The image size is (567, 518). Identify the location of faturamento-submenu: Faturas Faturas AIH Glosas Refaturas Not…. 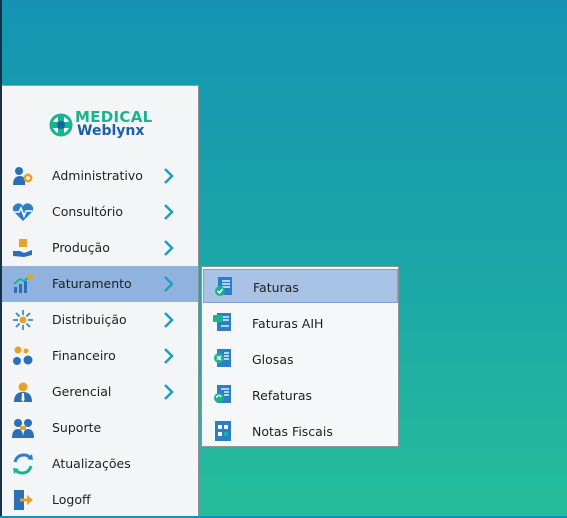
(300, 356).